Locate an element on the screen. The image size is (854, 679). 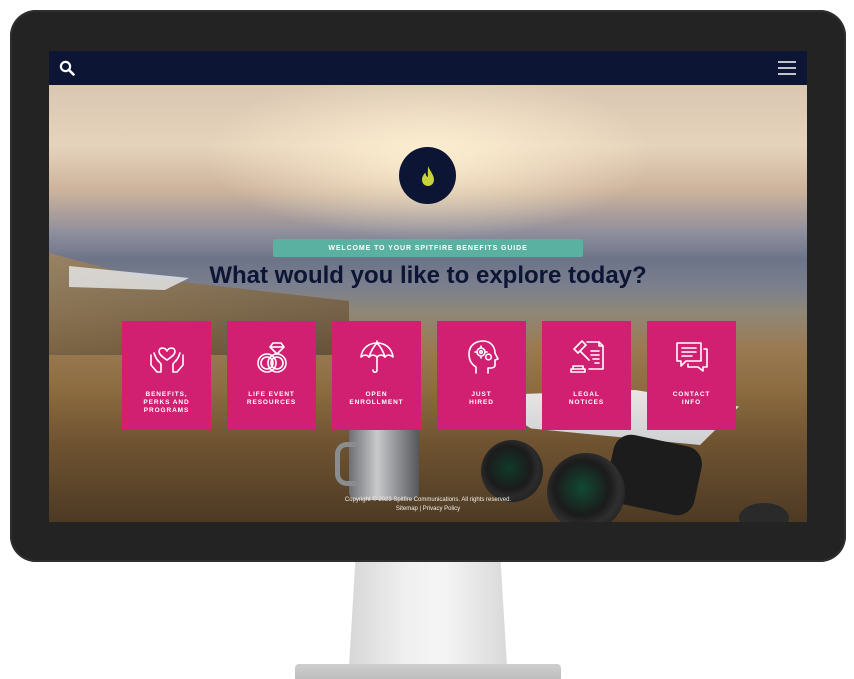
chat-bubbles-icon is located at coordinates (691, 357).